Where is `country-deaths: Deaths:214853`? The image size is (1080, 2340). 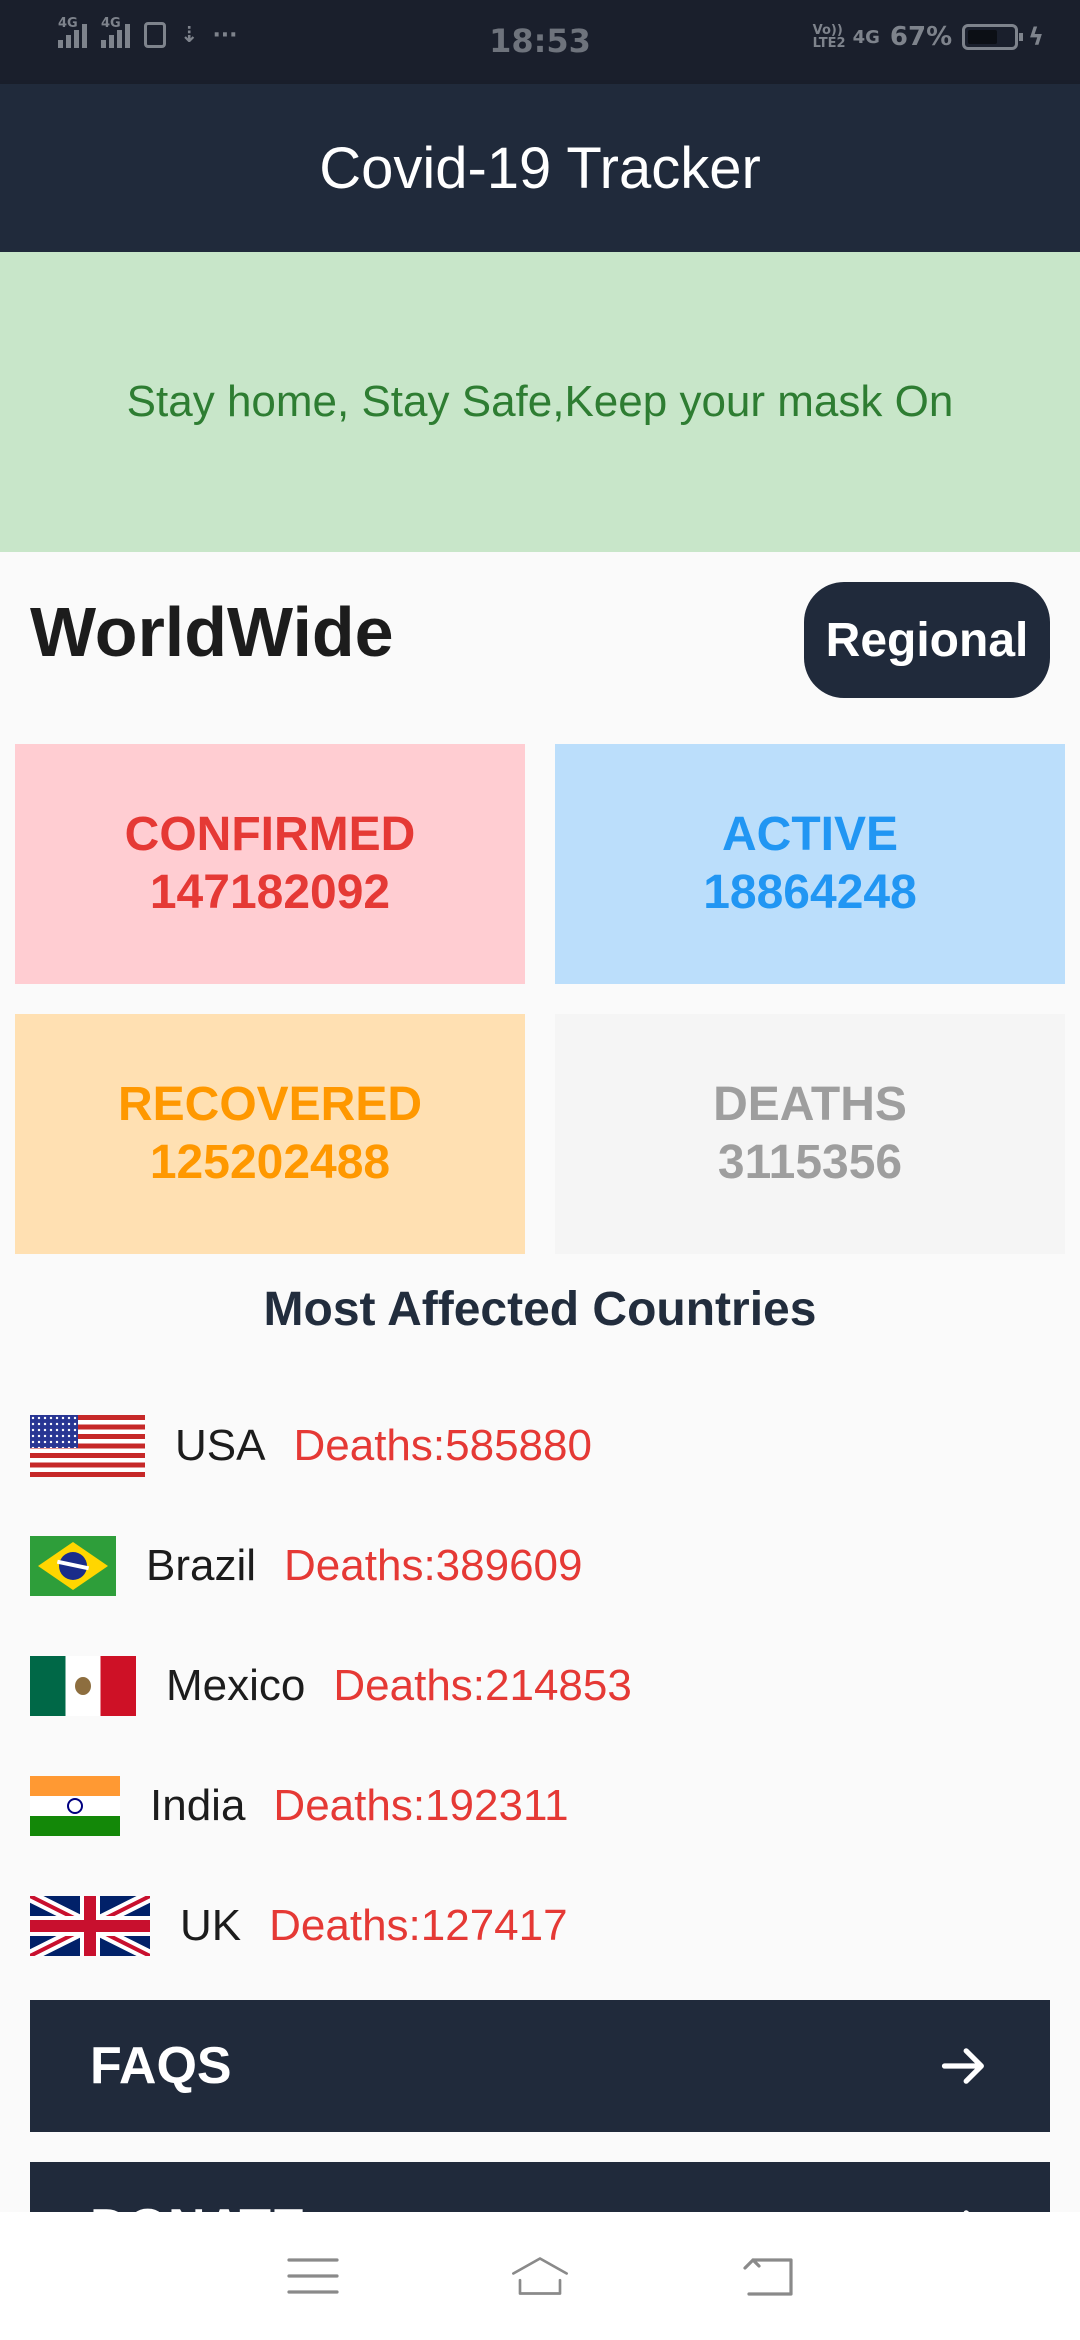
country-deaths: Deaths:214853 is located at coordinates (482, 1685).